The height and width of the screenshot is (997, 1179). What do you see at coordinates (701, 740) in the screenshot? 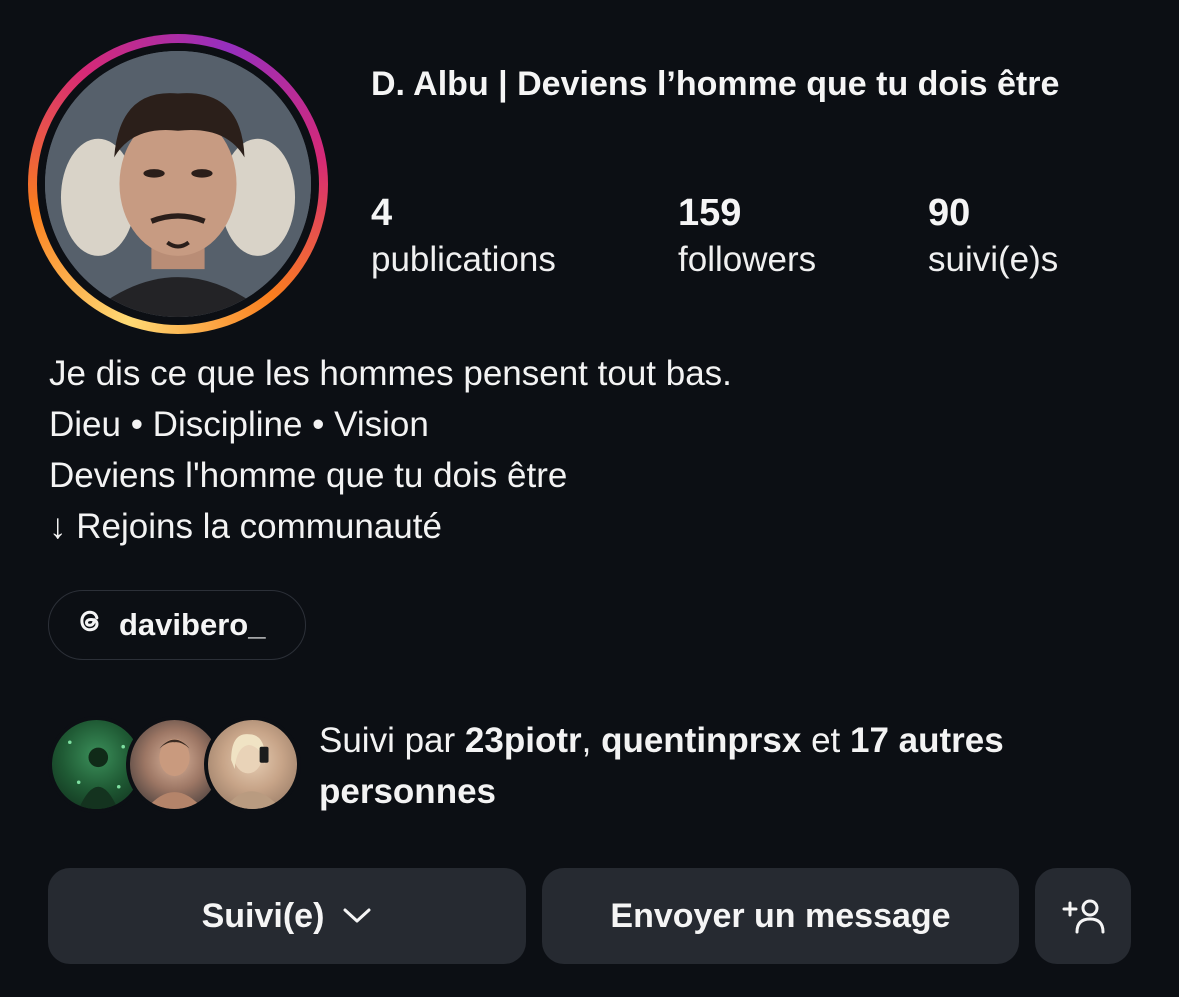
I see `mutual-user-link: quentinprsx` at bounding box center [701, 740].